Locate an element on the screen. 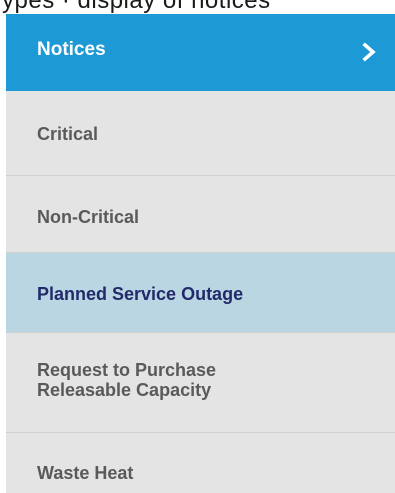 Image resolution: width=395 pixels, height=493 pixels. menu-item-label: Planned Service Outage is located at coordinates (140, 294).